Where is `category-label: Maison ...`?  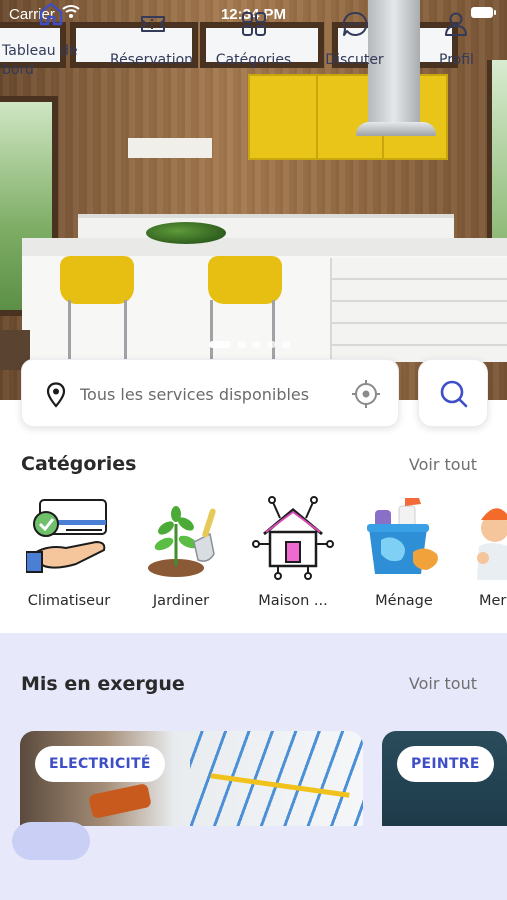 category-label: Maison ... is located at coordinates (293, 601).